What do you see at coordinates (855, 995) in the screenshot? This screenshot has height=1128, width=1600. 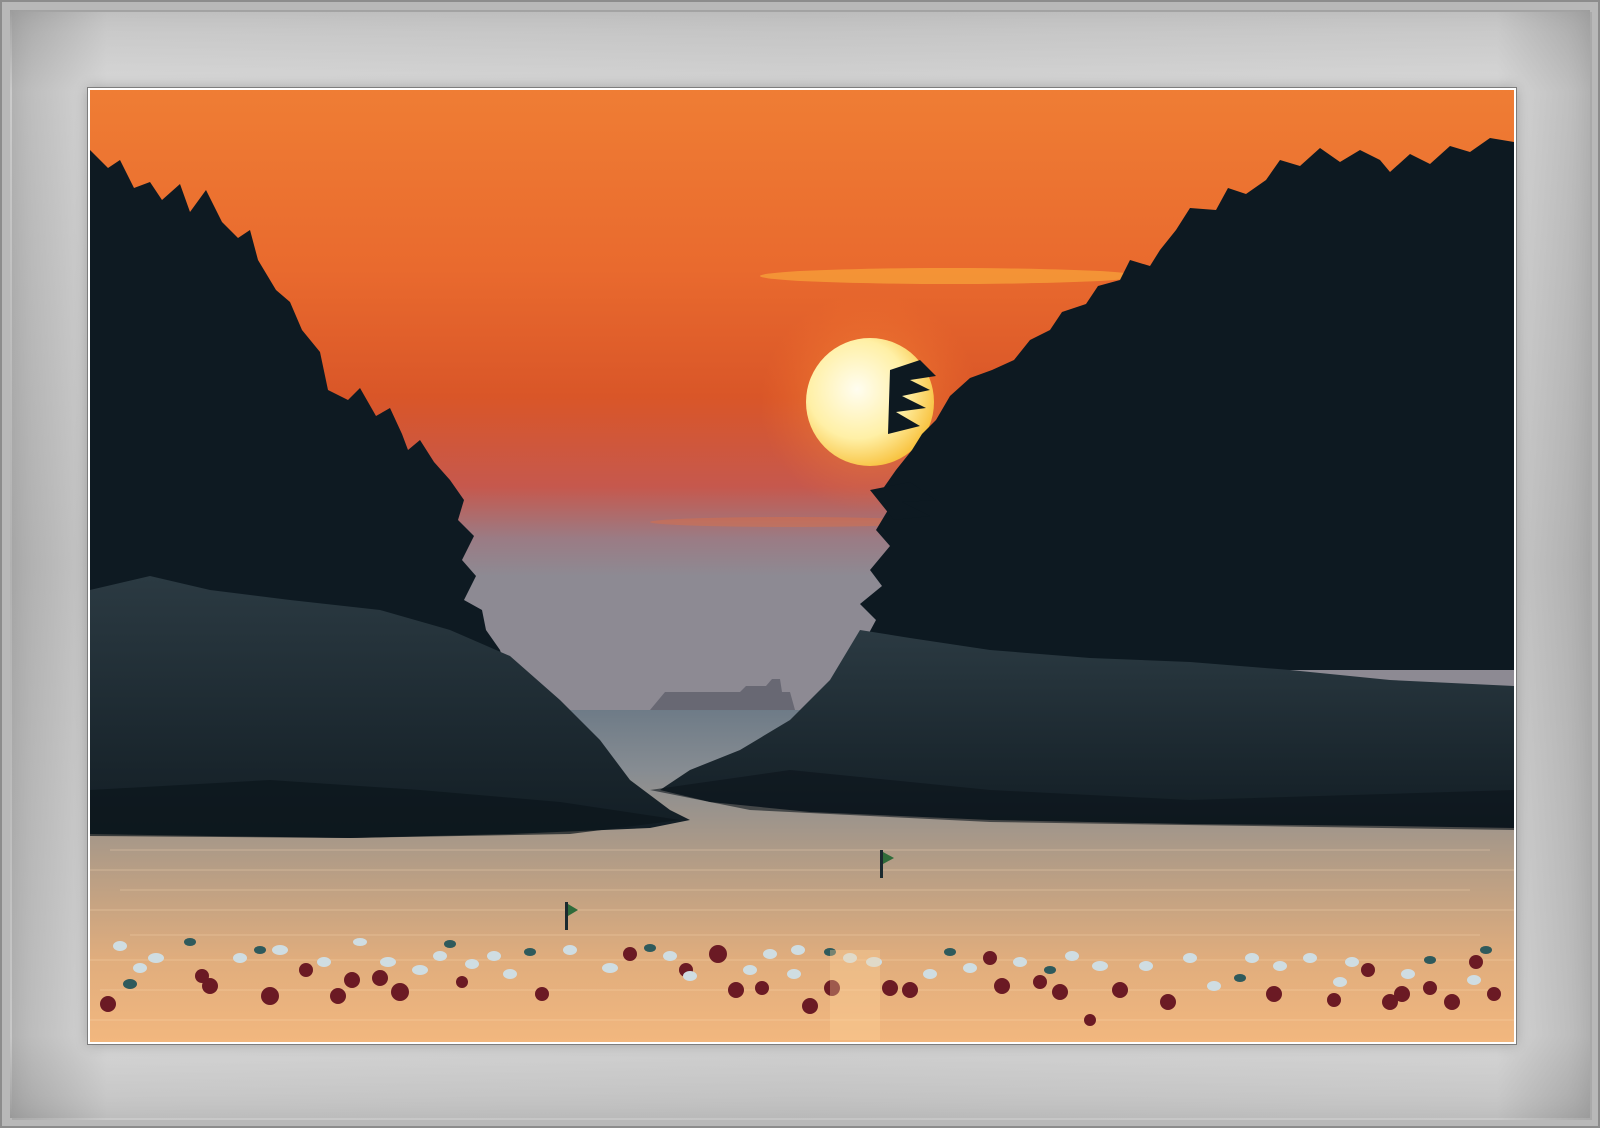 I see `sun-reflection` at bounding box center [855, 995].